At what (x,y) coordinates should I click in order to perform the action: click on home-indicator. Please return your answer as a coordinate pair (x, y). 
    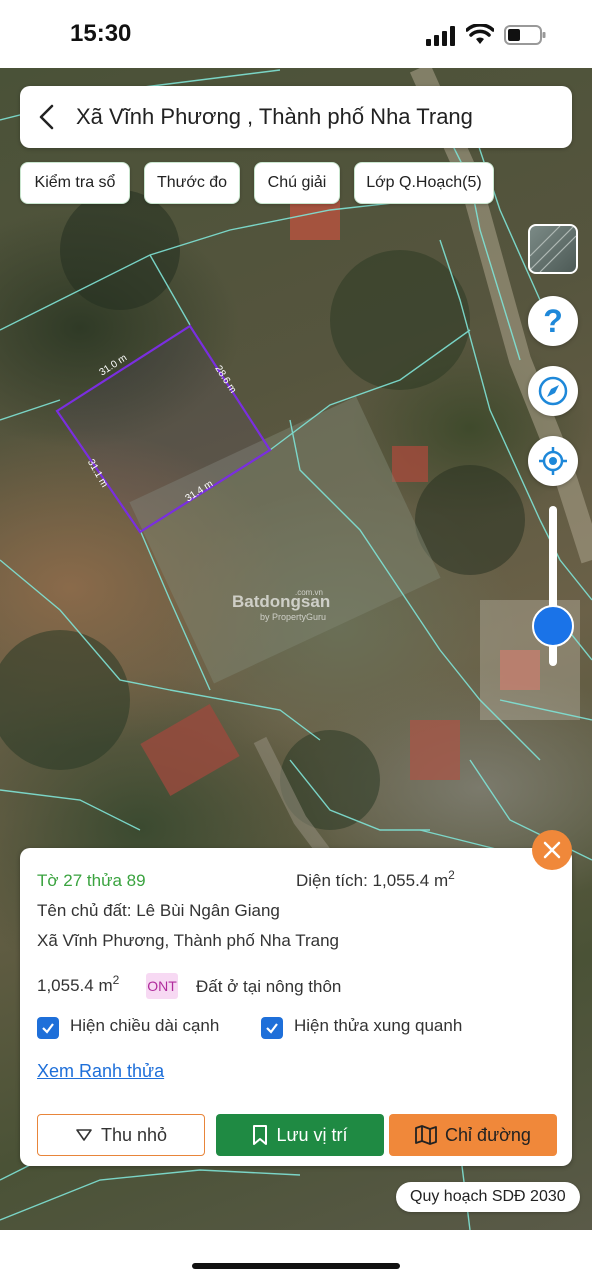
    Looking at the image, I should click on (296, 1266).